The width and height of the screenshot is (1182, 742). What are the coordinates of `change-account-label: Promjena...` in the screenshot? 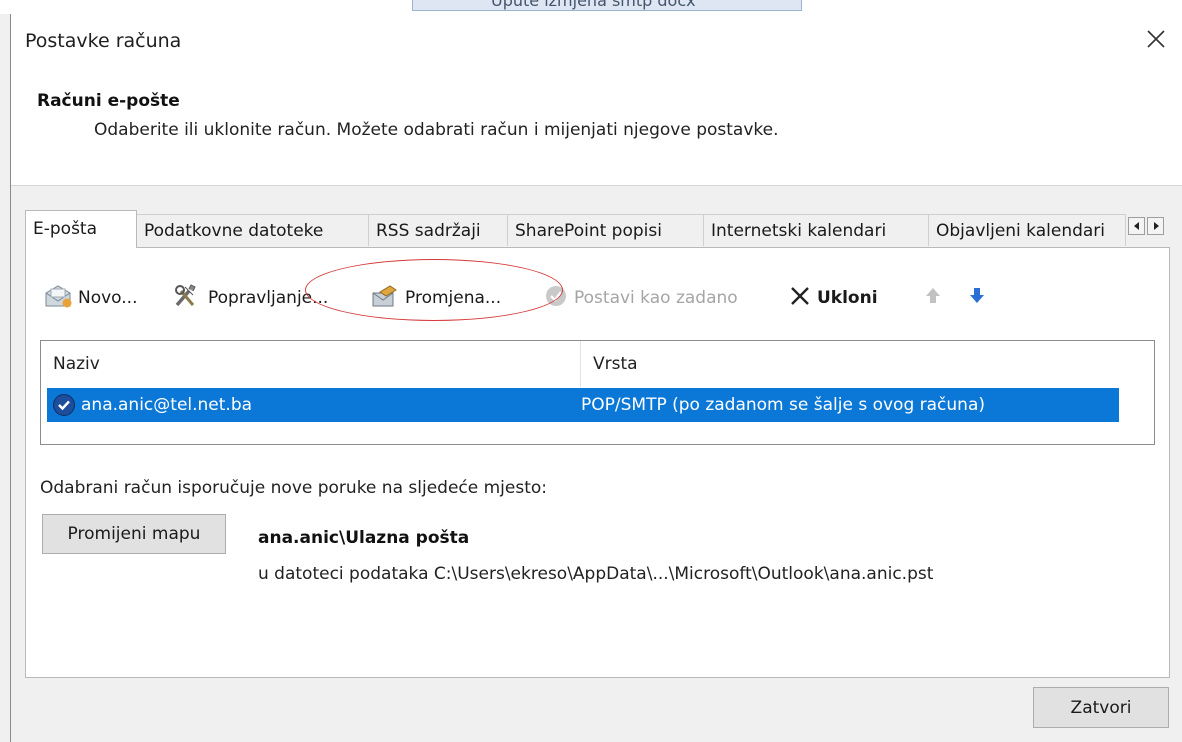 It's located at (453, 298).